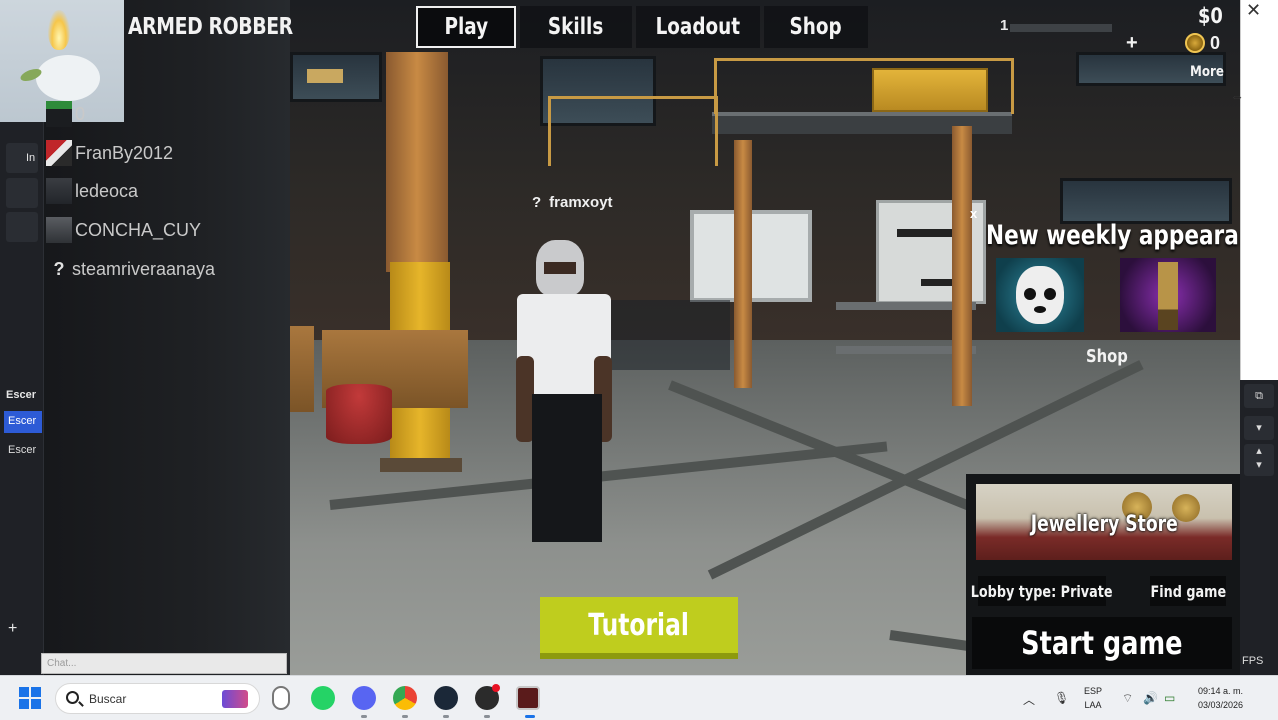 The width and height of the screenshot is (1278, 720). Describe the element at coordinates (124, 152) in the screenshot. I see `friend-name: FranBy2012` at that location.